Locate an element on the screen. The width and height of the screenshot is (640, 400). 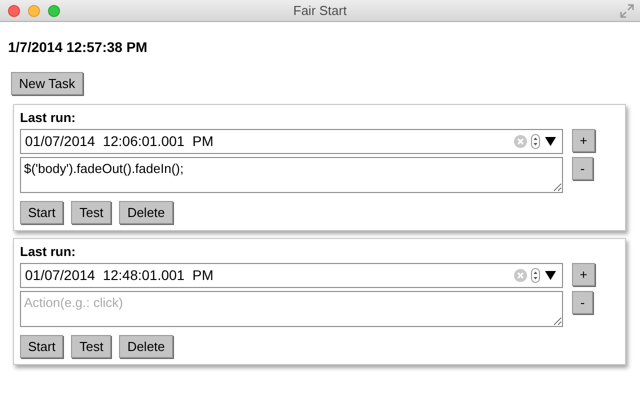
new-task-button: New Task is located at coordinates (47, 83).